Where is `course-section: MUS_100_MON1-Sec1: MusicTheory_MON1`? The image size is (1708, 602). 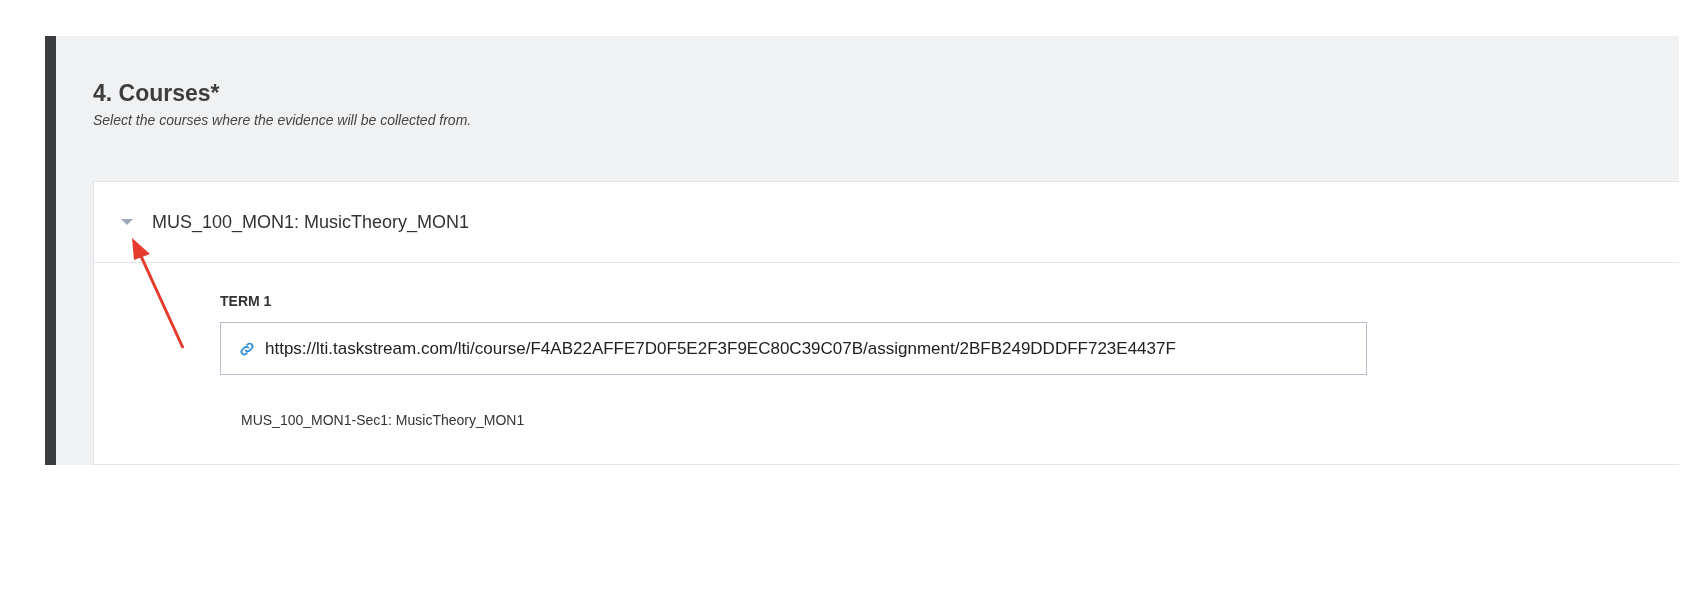 course-section: MUS_100_MON1-Sec1: MusicTheory_MON1 is located at coordinates (960, 420).